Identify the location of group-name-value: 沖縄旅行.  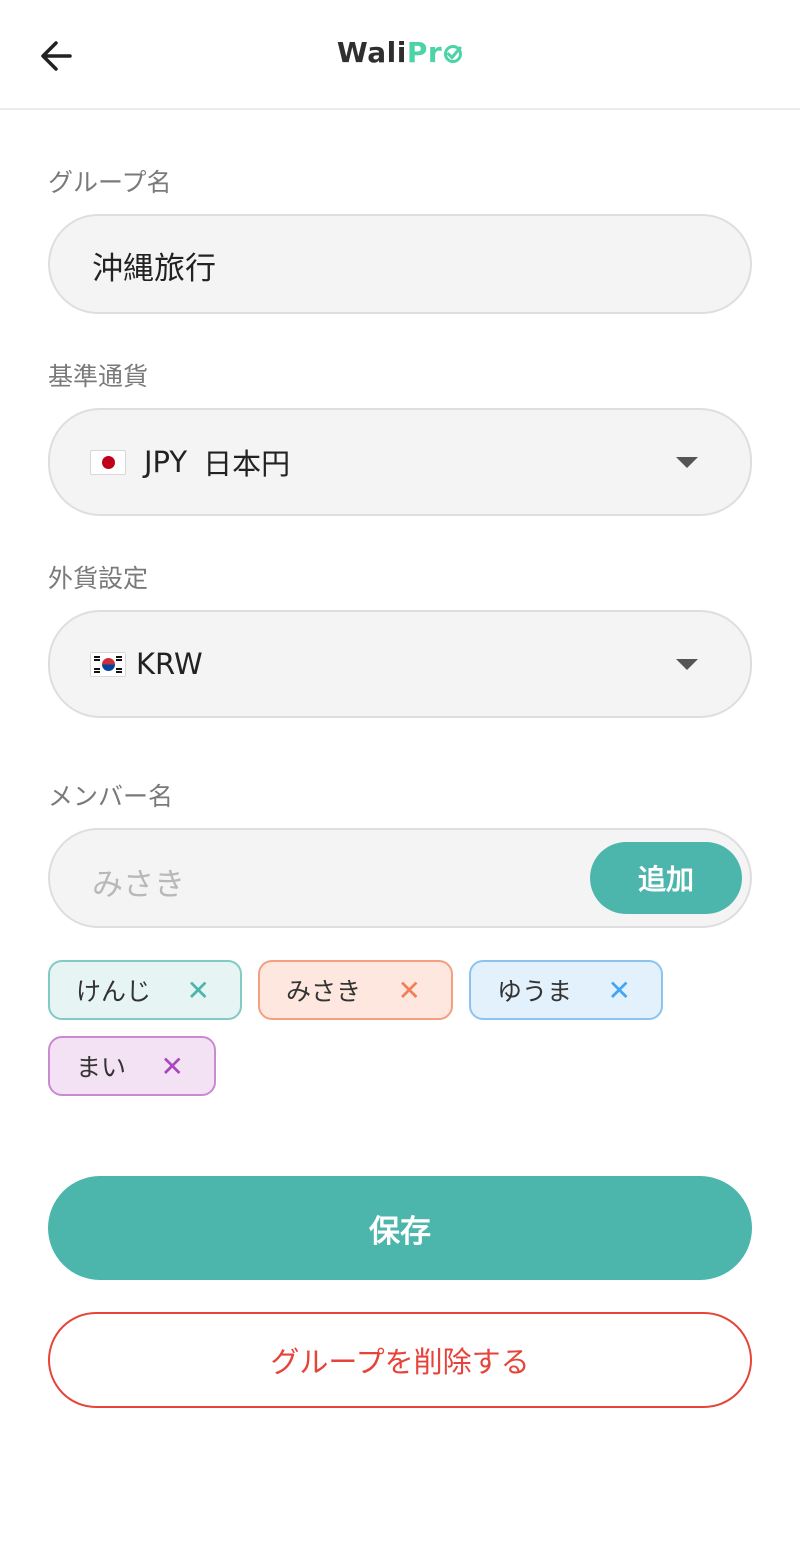
(154, 269).